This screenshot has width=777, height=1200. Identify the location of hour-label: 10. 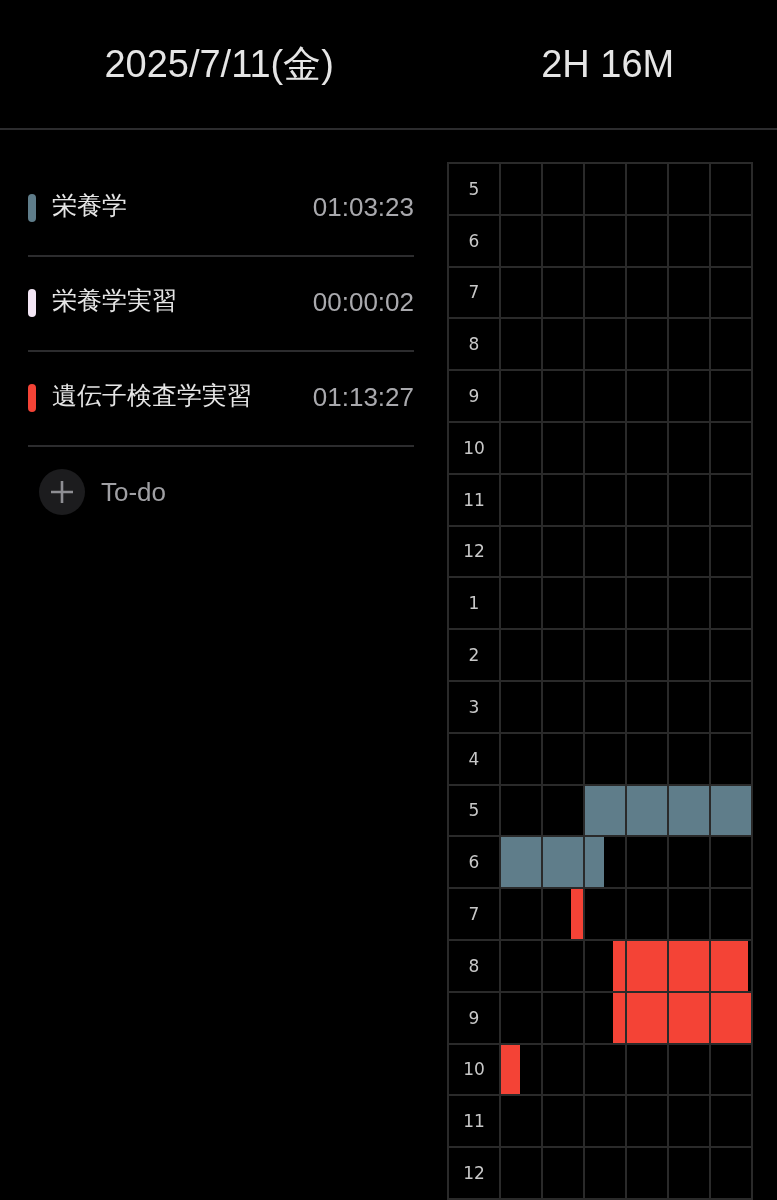
(475, 448).